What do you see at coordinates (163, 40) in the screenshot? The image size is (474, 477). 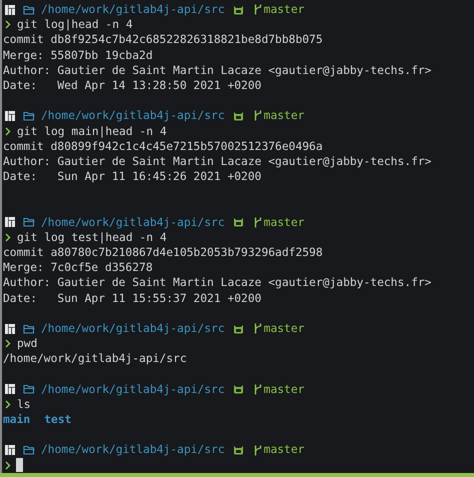 I see `output-line: commit db8f9254c7b42c68522826318821be8d7bb8b075` at bounding box center [163, 40].